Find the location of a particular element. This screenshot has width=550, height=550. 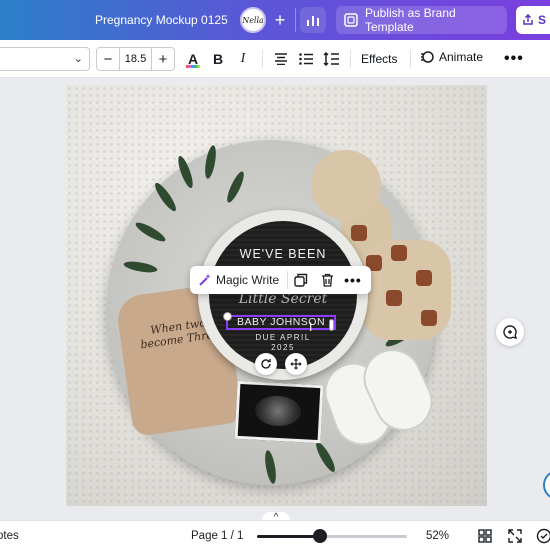

page-indicator: Page 1 / 1 is located at coordinates (217, 536).